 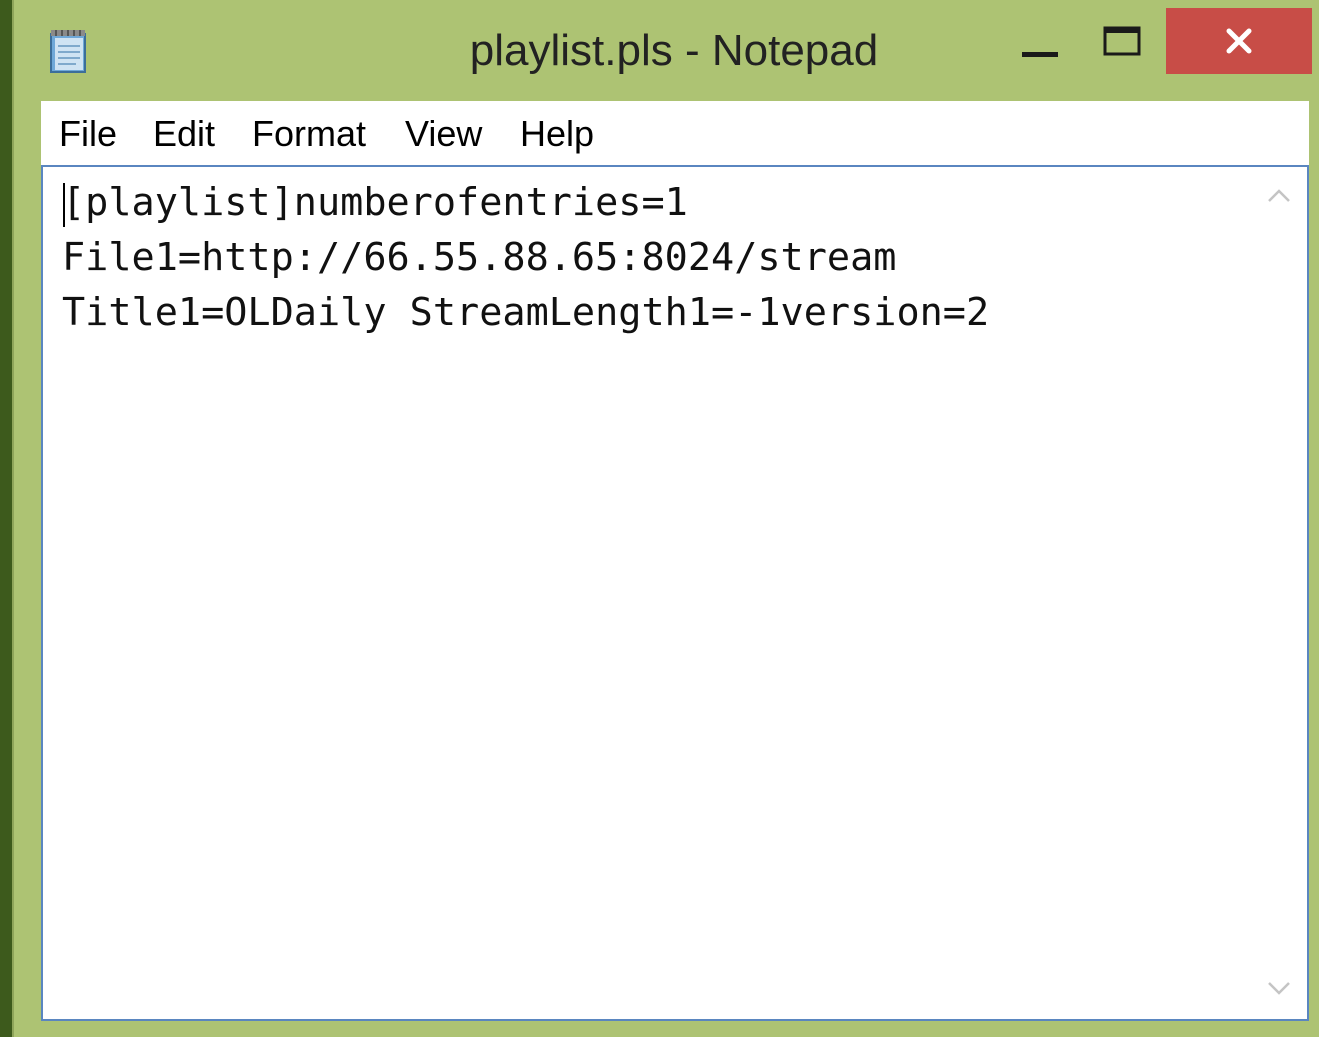 What do you see at coordinates (1279, 994) in the screenshot?
I see `chevron-down-icon` at bounding box center [1279, 994].